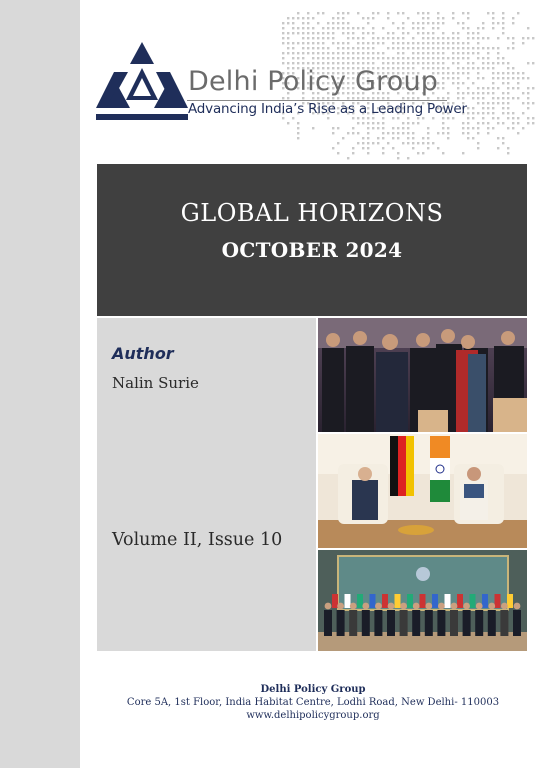 The height and width of the screenshot is (768, 543). What do you see at coordinates (312, 250) in the screenshot?
I see `report-date: OCTOBER 2024` at bounding box center [312, 250].